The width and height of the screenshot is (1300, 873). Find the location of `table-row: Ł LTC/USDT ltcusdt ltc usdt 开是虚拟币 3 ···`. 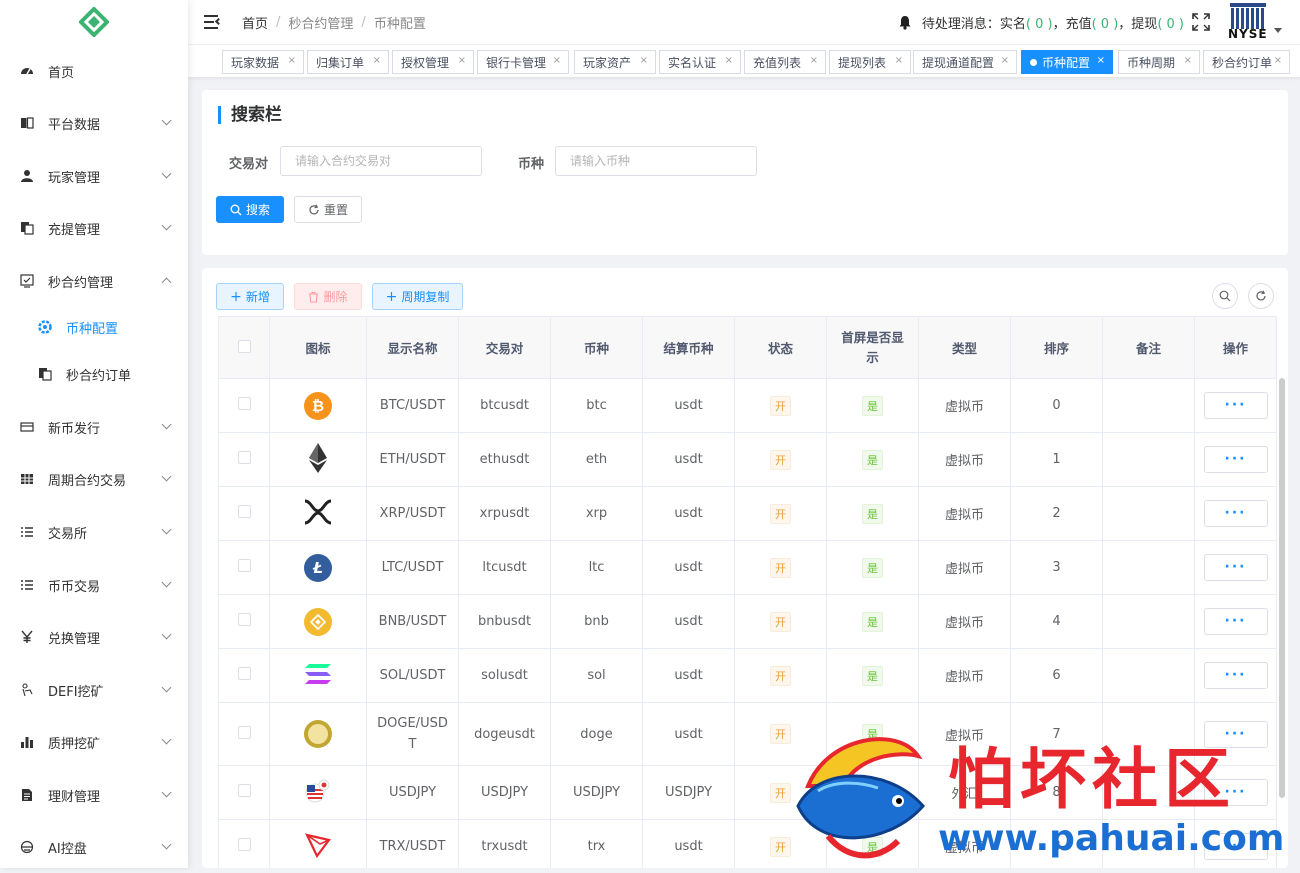

table-row: Ł LTC/USDT ltcusdt ltc usdt 开是虚拟币 3 ··· is located at coordinates (747, 567).